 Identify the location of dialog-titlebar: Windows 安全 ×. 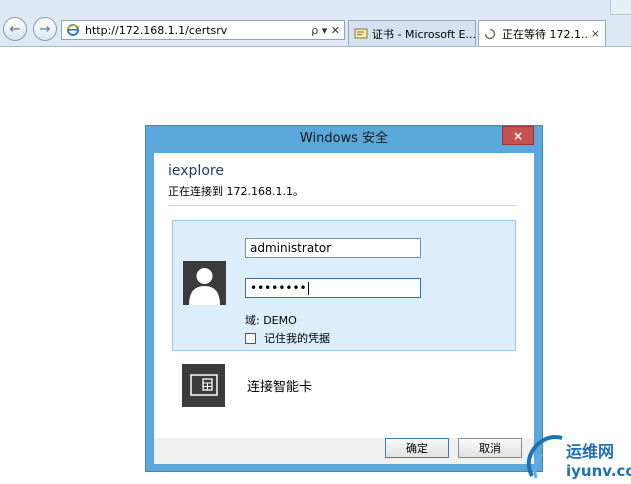
(344, 139).